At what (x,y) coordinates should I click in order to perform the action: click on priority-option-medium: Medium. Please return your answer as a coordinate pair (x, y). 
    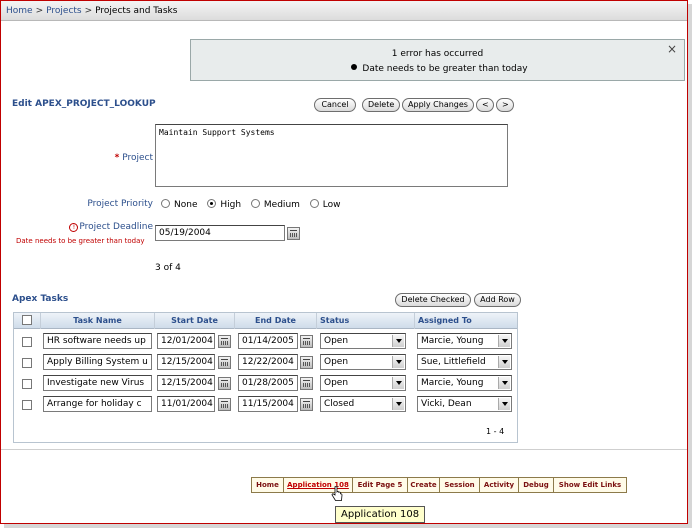
    Looking at the image, I should click on (275, 204).